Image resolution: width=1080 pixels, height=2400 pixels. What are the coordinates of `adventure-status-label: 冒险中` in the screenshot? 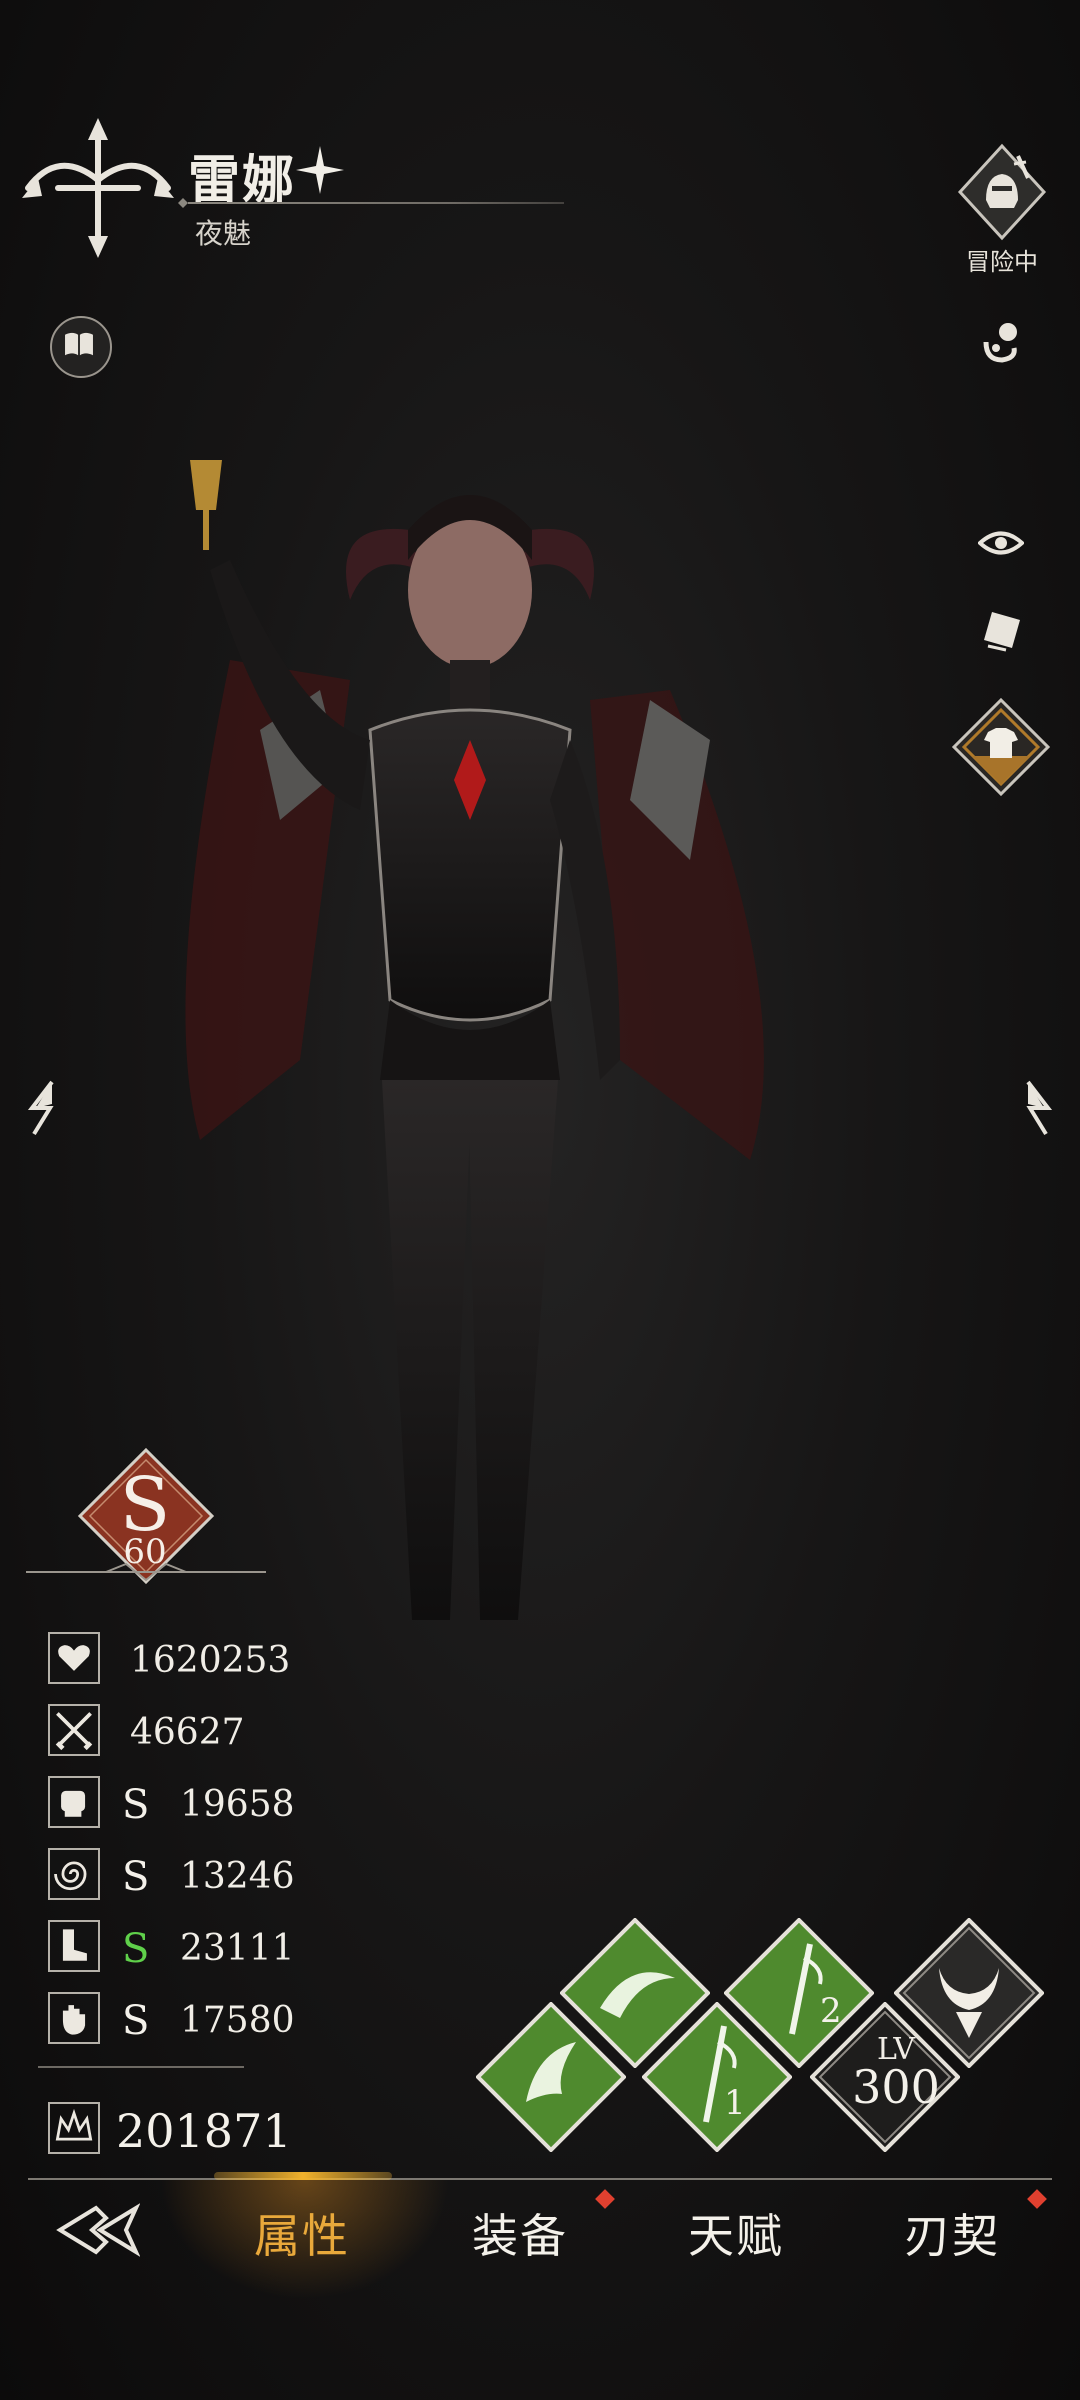 It's located at (1002, 262).